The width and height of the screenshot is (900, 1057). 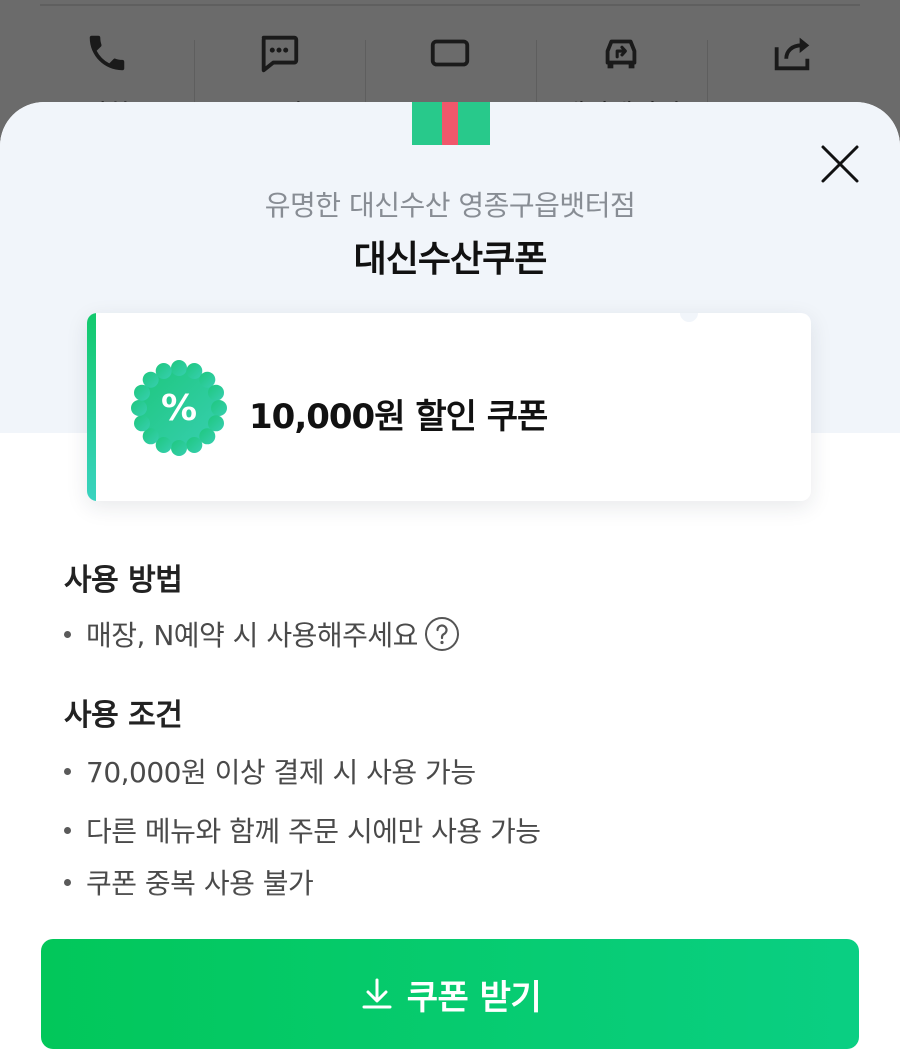 I want to click on store-name: 유명한 대신수산 영종구읍뱃터점, so click(x=450, y=205).